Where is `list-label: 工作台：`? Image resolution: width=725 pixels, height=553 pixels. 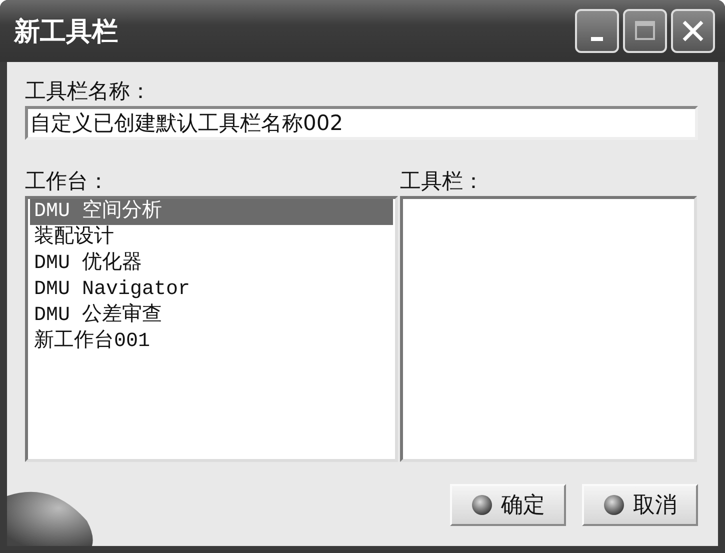
list-label: 工作台： is located at coordinates (67, 181).